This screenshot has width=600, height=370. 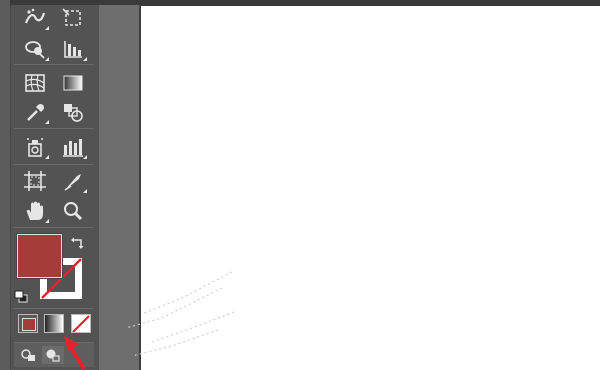 What do you see at coordinates (73, 18) in the screenshot?
I see `artboard-icon` at bounding box center [73, 18].